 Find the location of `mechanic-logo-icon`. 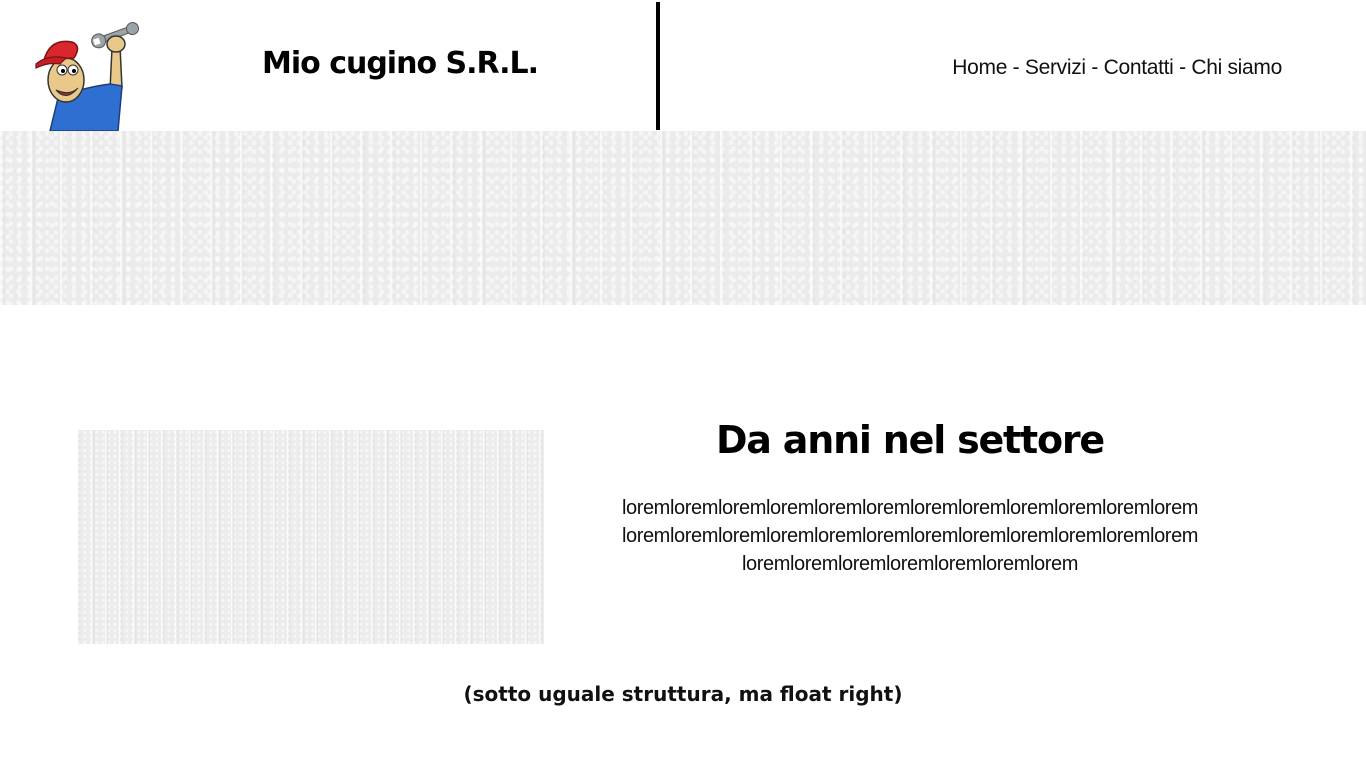

mechanic-logo-icon is located at coordinates (85, 75).